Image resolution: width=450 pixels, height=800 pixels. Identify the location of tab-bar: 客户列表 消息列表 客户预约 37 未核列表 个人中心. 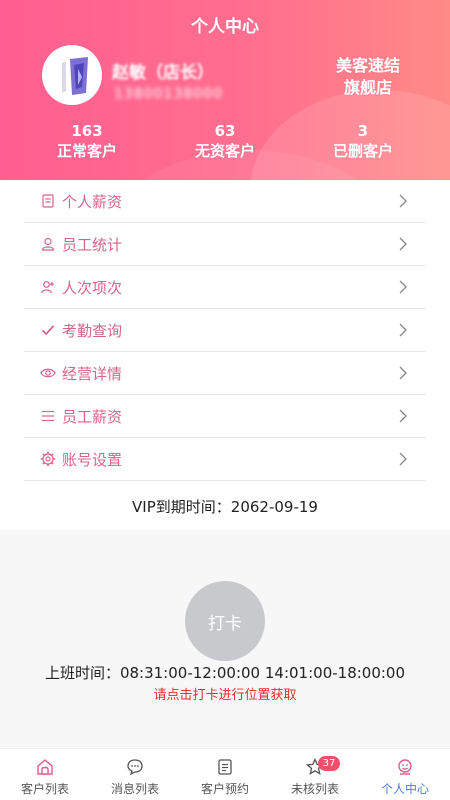
(225, 774).